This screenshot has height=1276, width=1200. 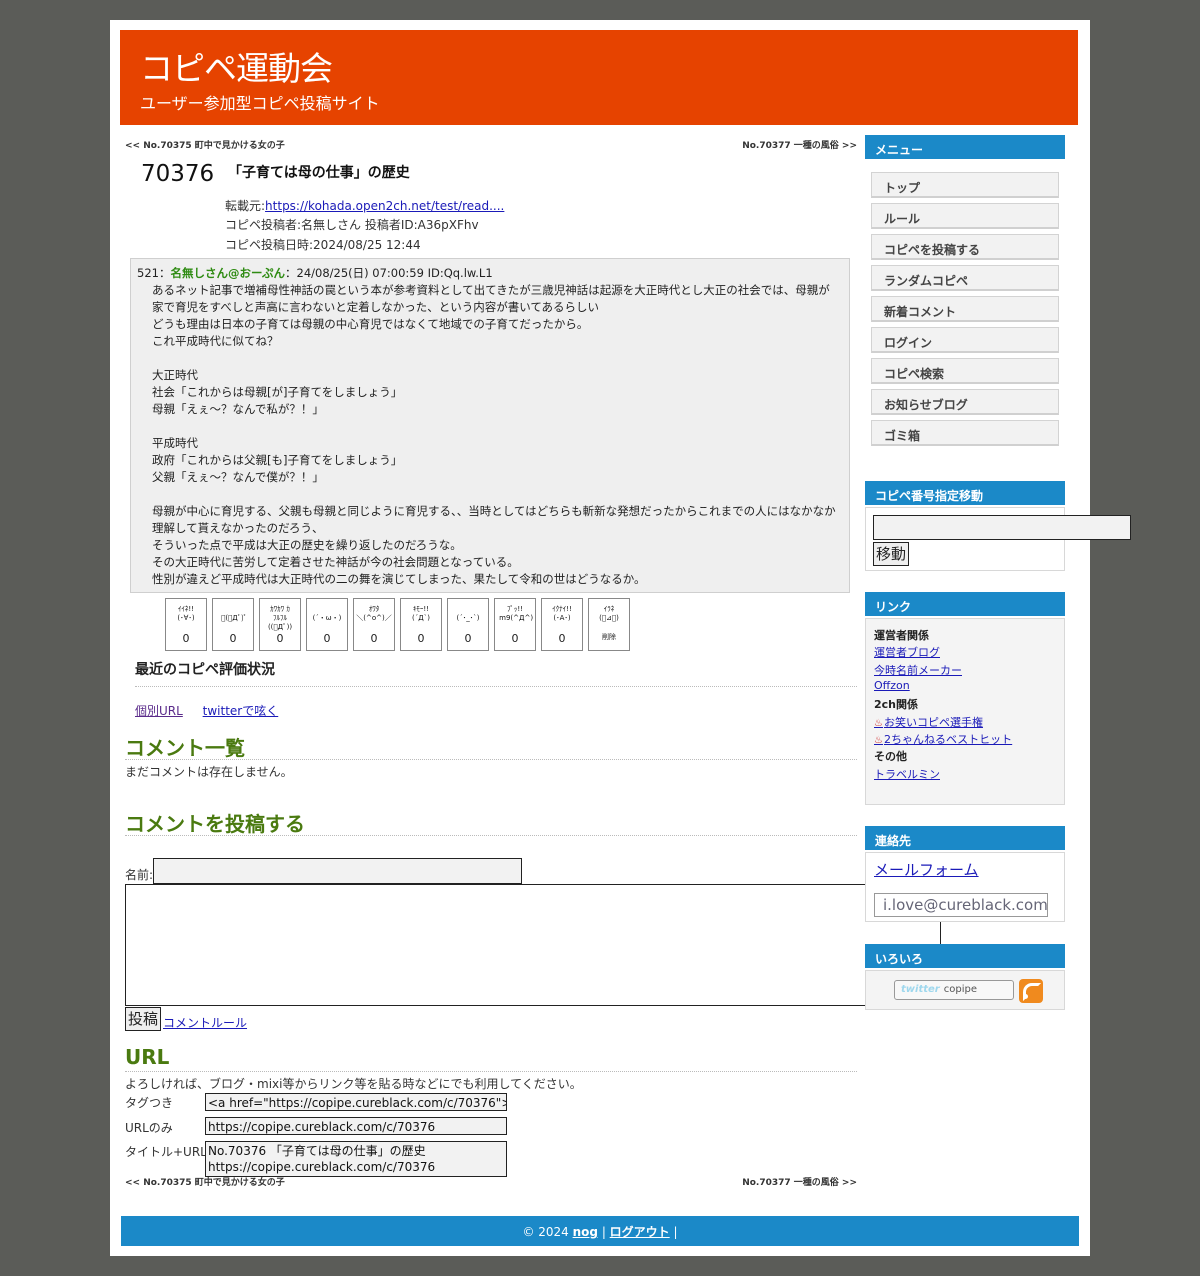 What do you see at coordinates (491, 1182) in the screenshot?
I see `post-nav-bottom: << No.70375 町中で見かける女の子 No.70377 一種の風俗 >>` at bounding box center [491, 1182].